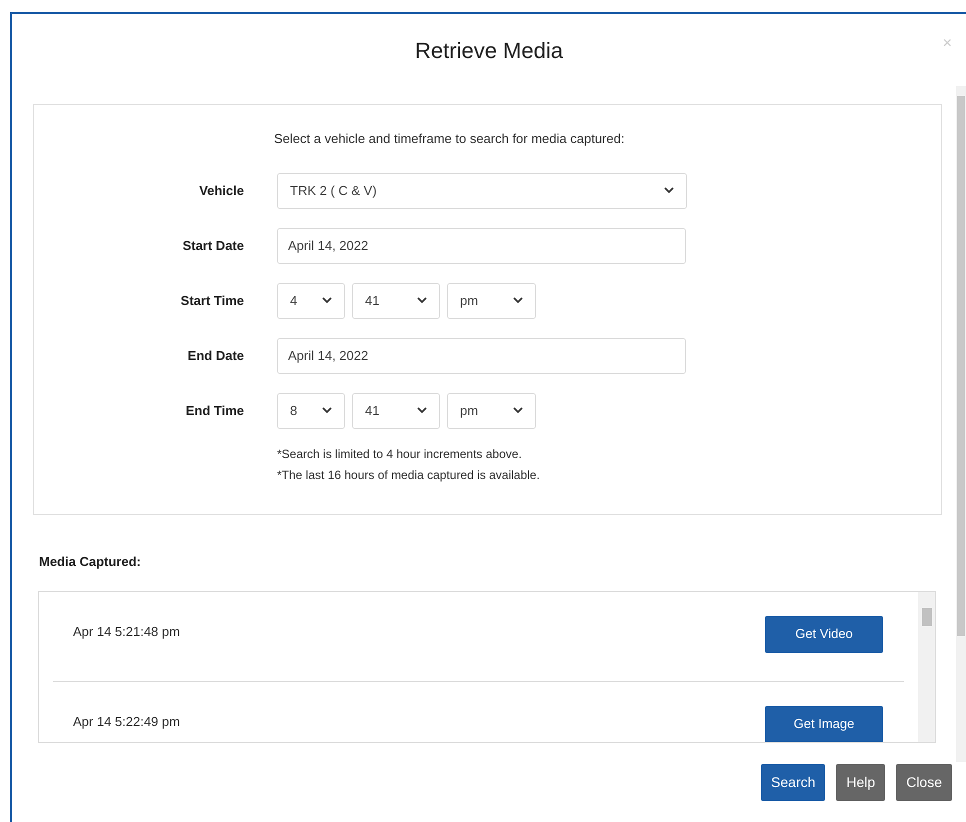 This screenshot has height=822, width=966. What do you see at coordinates (489, 50) in the screenshot?
I see `dialog-title: Retrieve Media` at bounding box center [489, 50].